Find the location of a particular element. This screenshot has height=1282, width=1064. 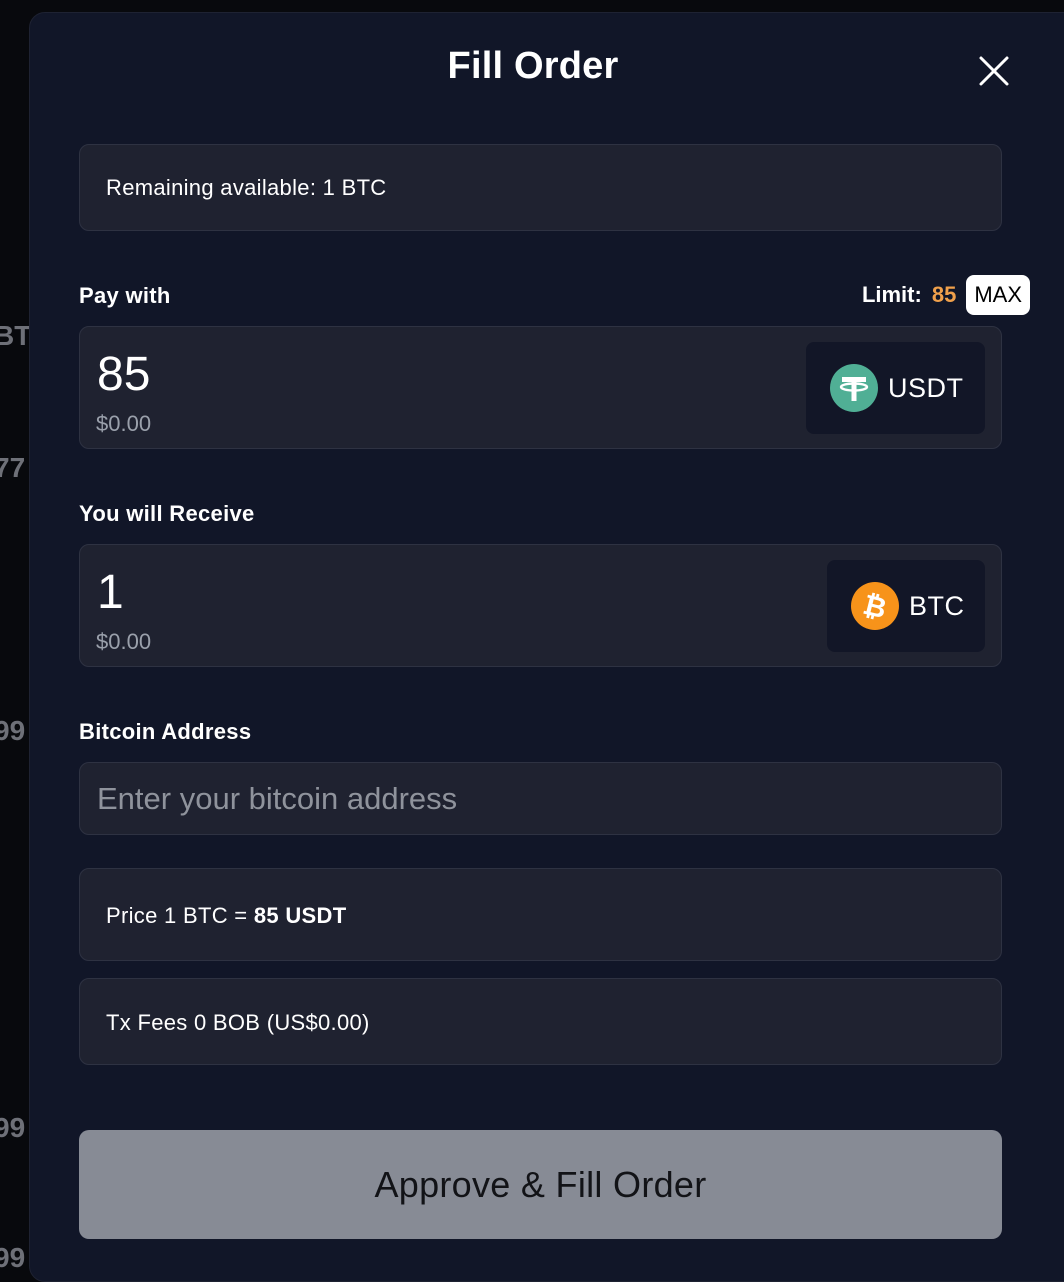

limit-value: 85 is located at coordinates (944, 294).